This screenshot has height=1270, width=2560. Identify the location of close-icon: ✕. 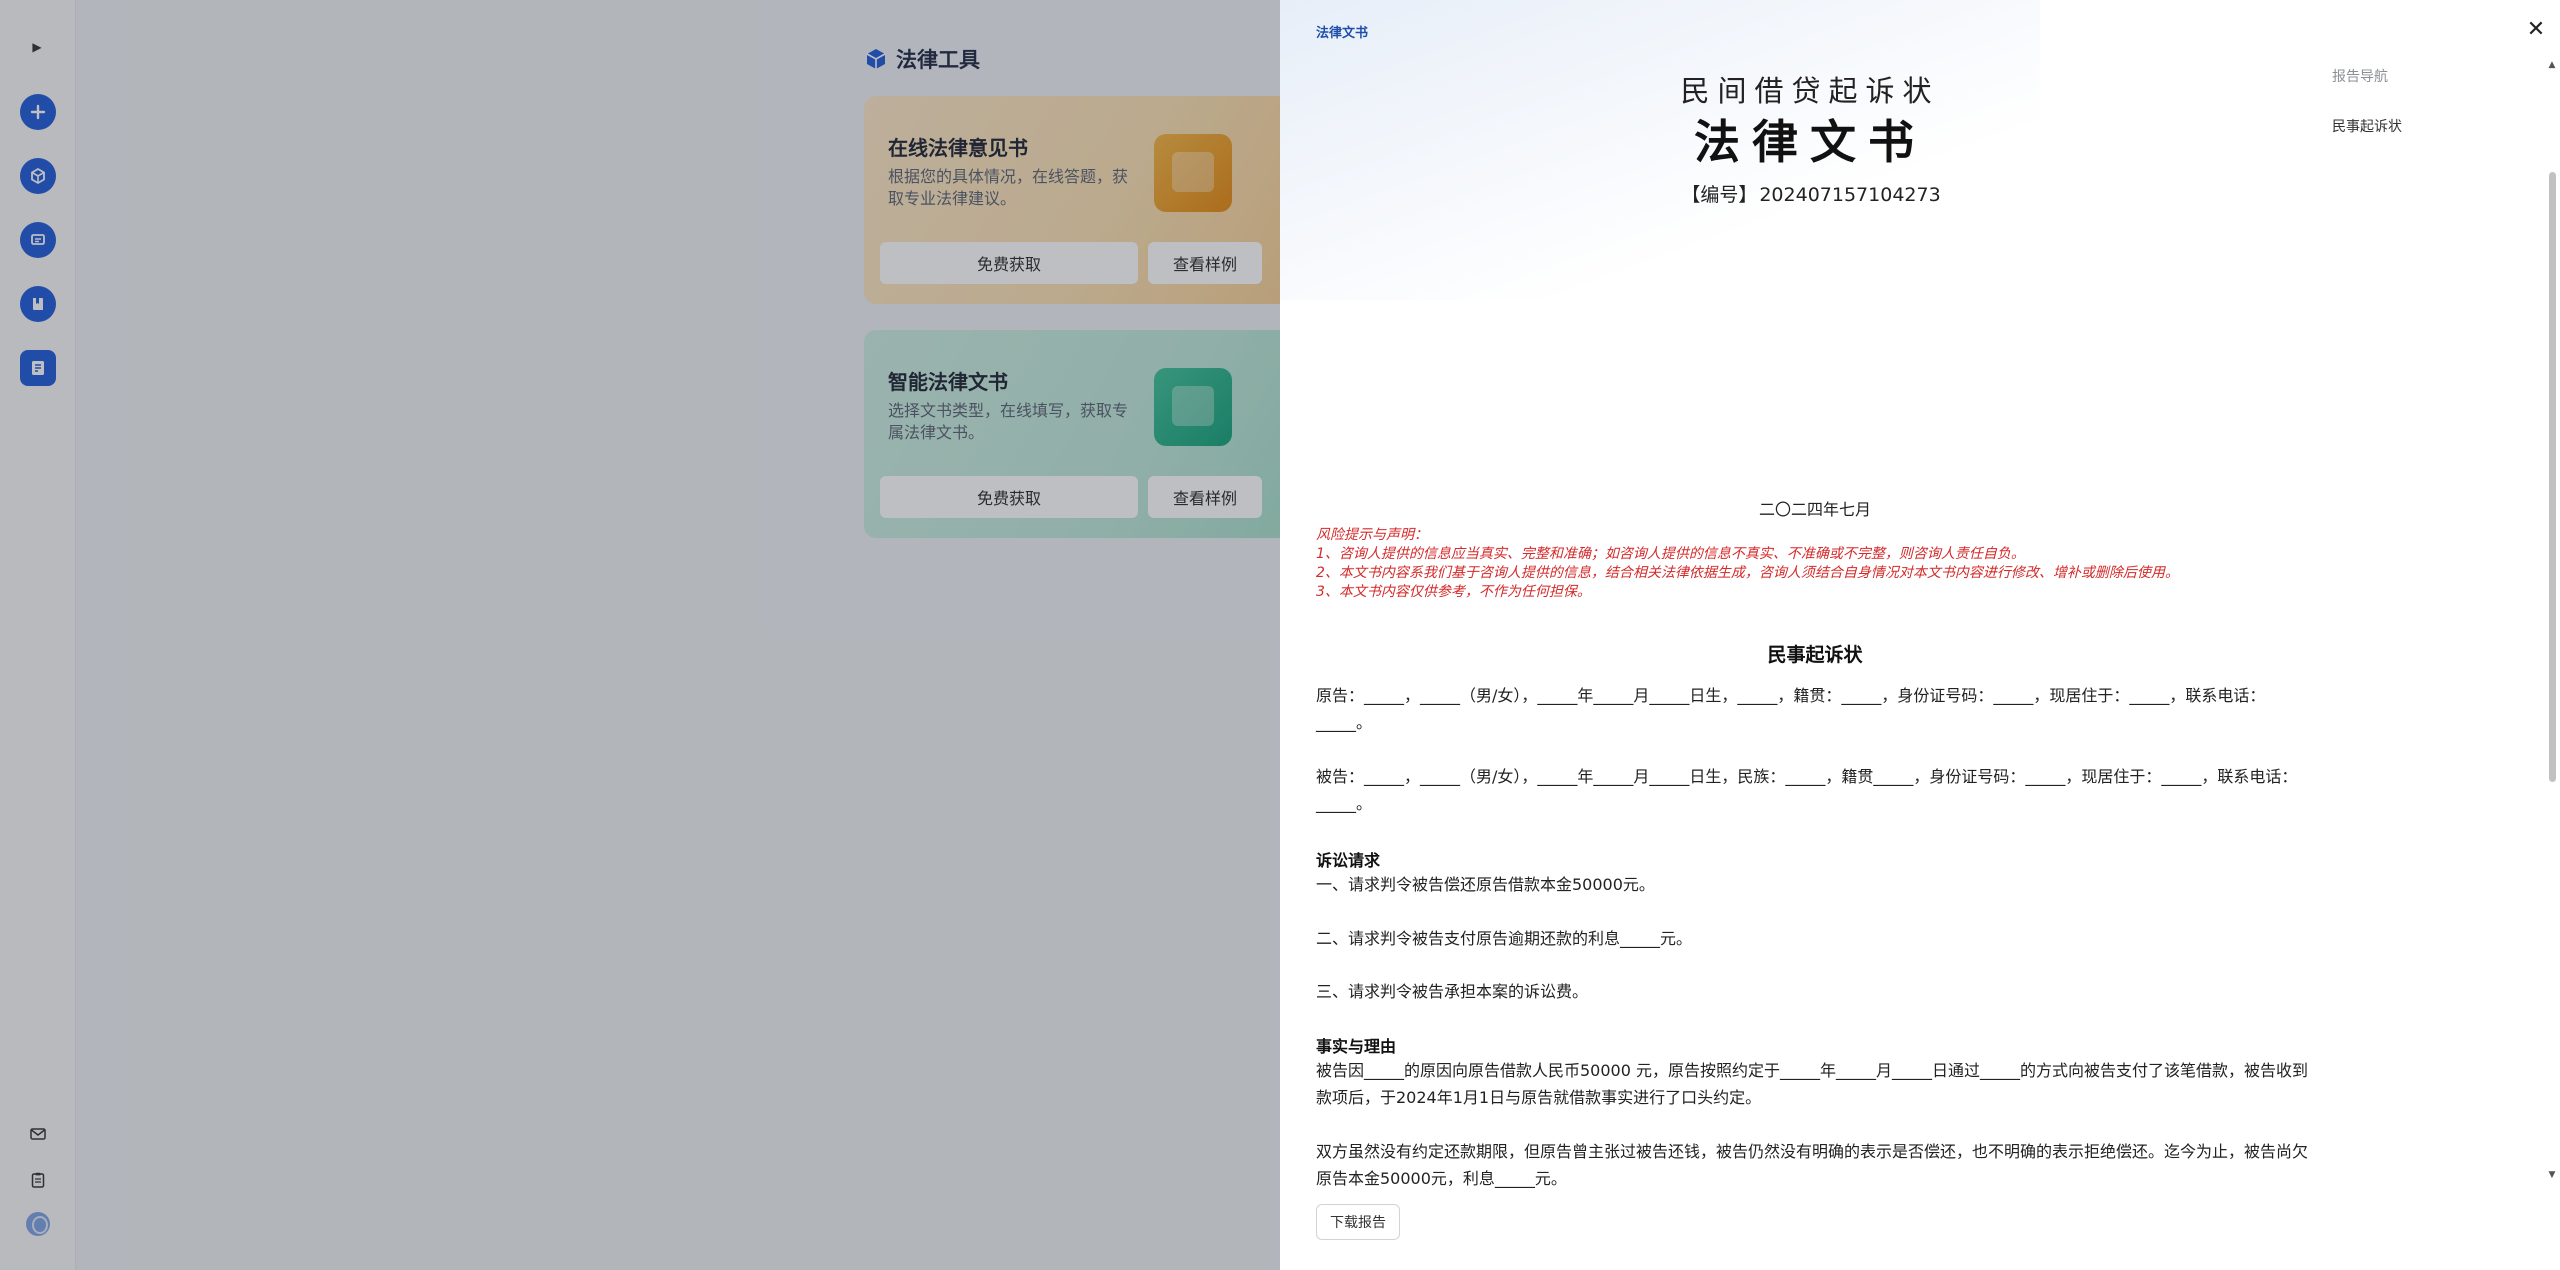
(2536, 29).